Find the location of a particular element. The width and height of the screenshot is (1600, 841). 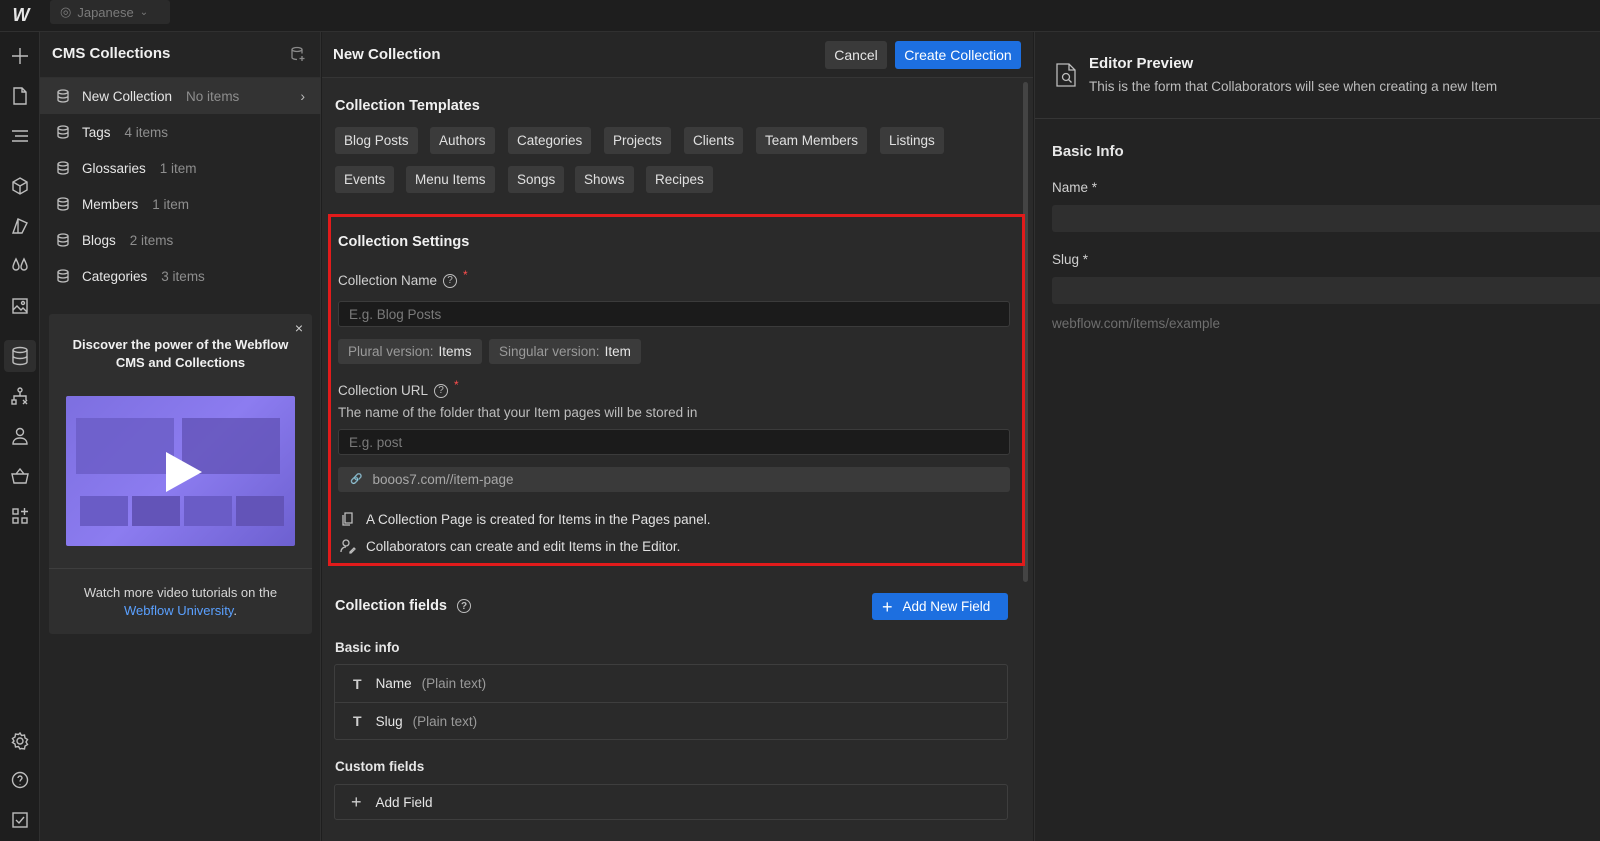

text-type-icon: T is located at coordinates (357, 683).